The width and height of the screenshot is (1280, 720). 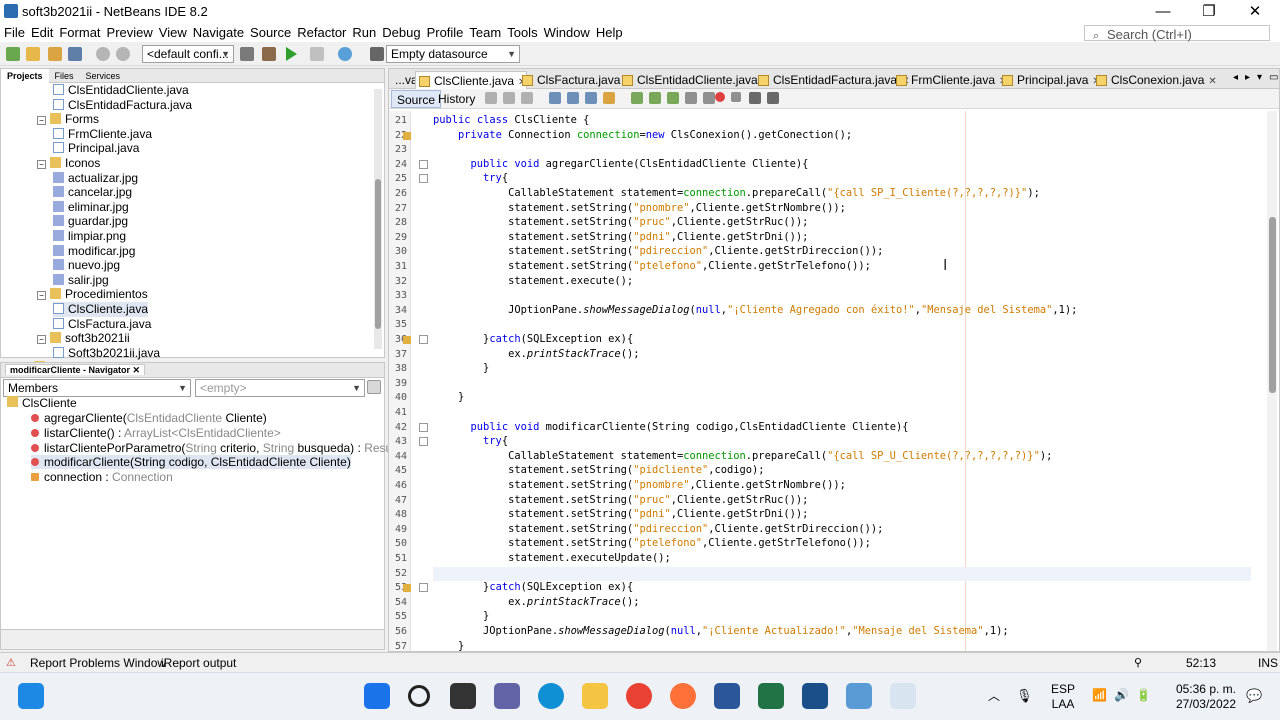 What do you see at coordinates (419, 696) in the screenshot?
I see `search-icon` at bounding box center [419, 696].